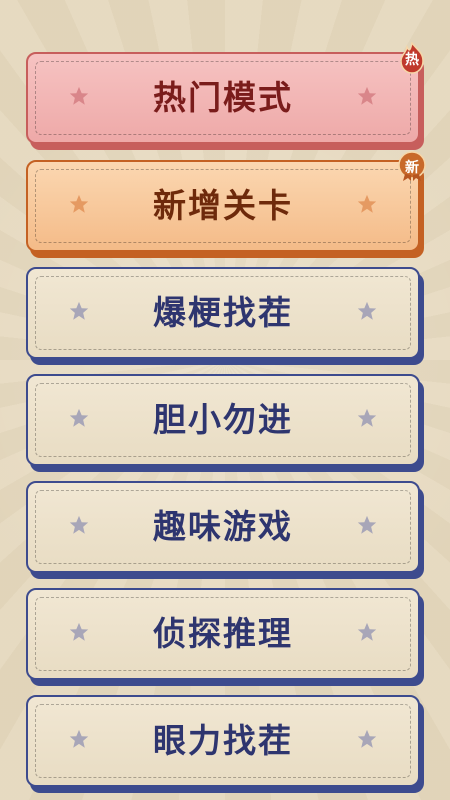 The height and width of the screenshot is (800, 450). I want to click on menu-item-label: 趣味游戏, so click(223, 526).